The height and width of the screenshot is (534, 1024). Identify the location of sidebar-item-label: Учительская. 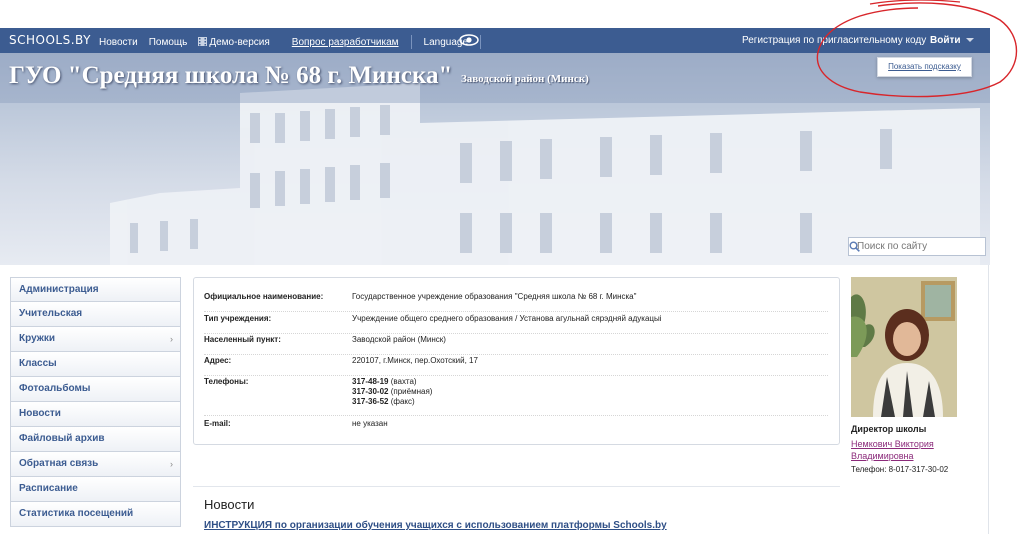
(51, 313).